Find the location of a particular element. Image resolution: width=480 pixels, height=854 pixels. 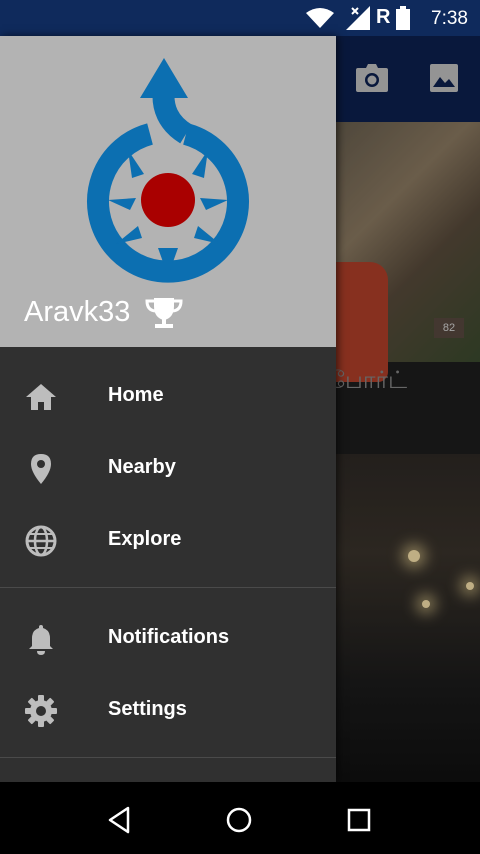

drawer-item-explore: Explore is located at coordinates (168, 540).